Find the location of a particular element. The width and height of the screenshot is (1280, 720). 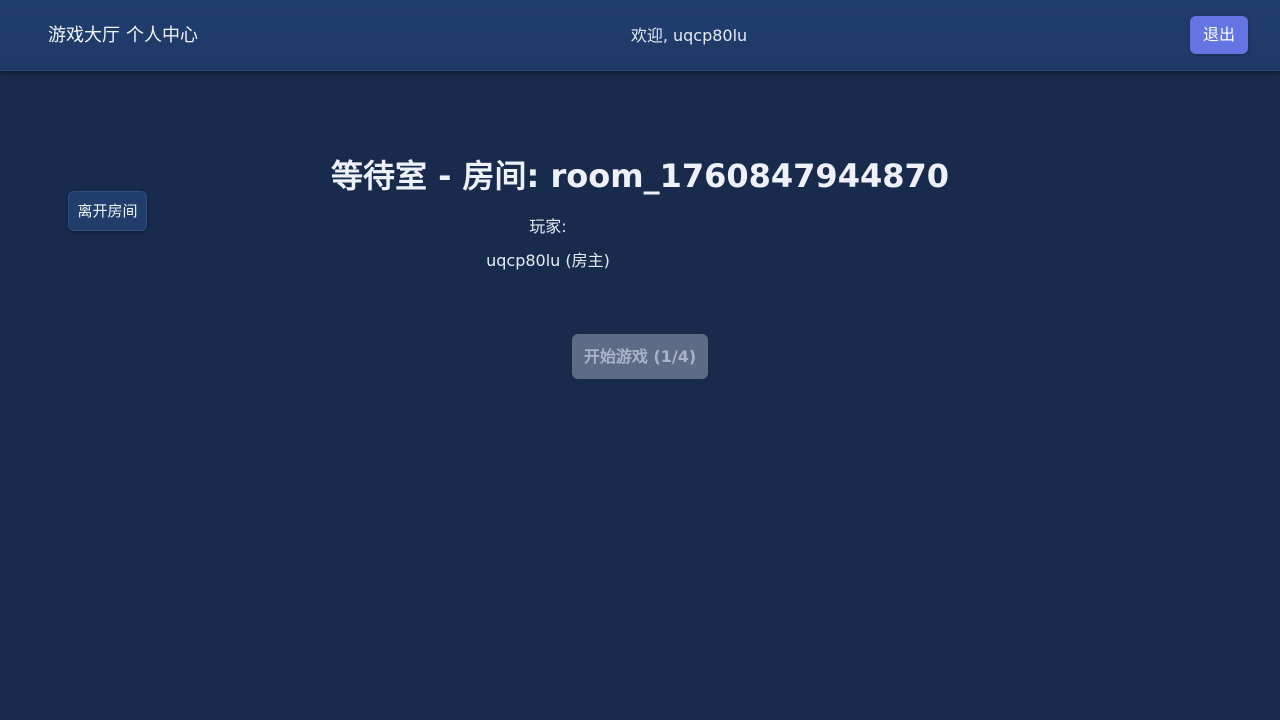

welcome-text: 欢迎, uqcp80lu is located at coordinates (689, 35).